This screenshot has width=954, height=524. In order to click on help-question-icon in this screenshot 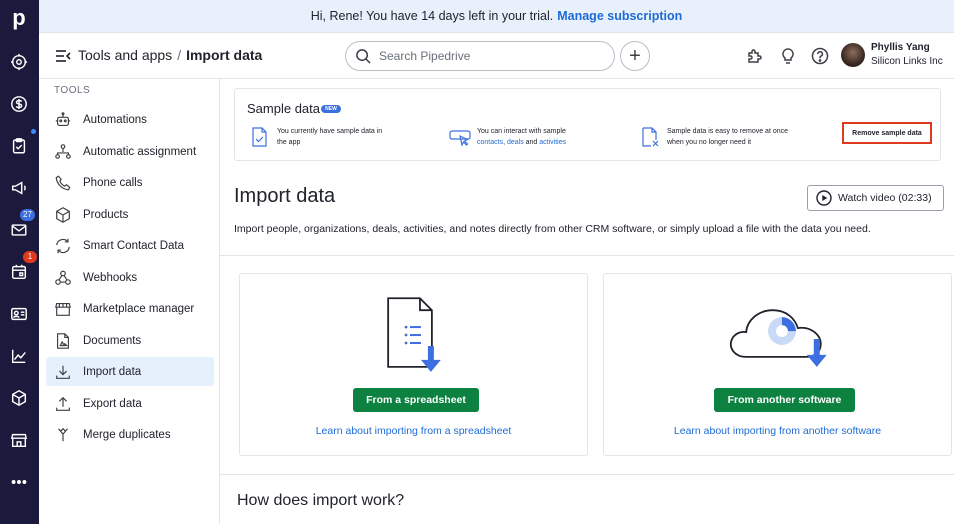, I will do `click(820, 56)`.